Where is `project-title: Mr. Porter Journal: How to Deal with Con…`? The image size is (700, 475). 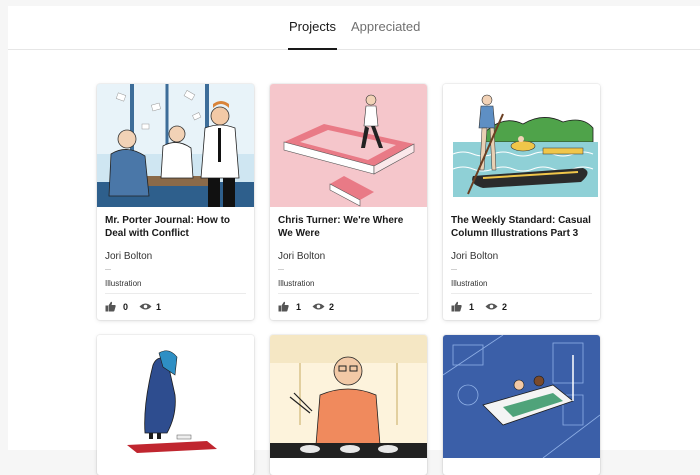 project-title: Mr. Porter Journal: How to Deal with Con… is located at coordinates (176, 227).